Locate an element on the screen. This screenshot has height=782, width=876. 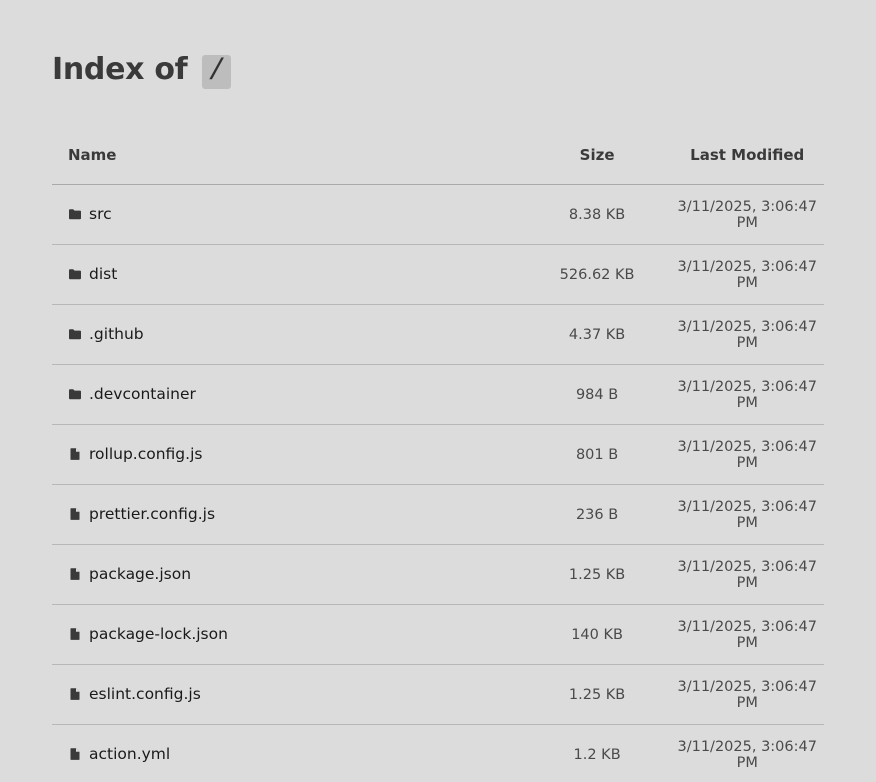
cell-name: dist is located at coordinates (288, 274).